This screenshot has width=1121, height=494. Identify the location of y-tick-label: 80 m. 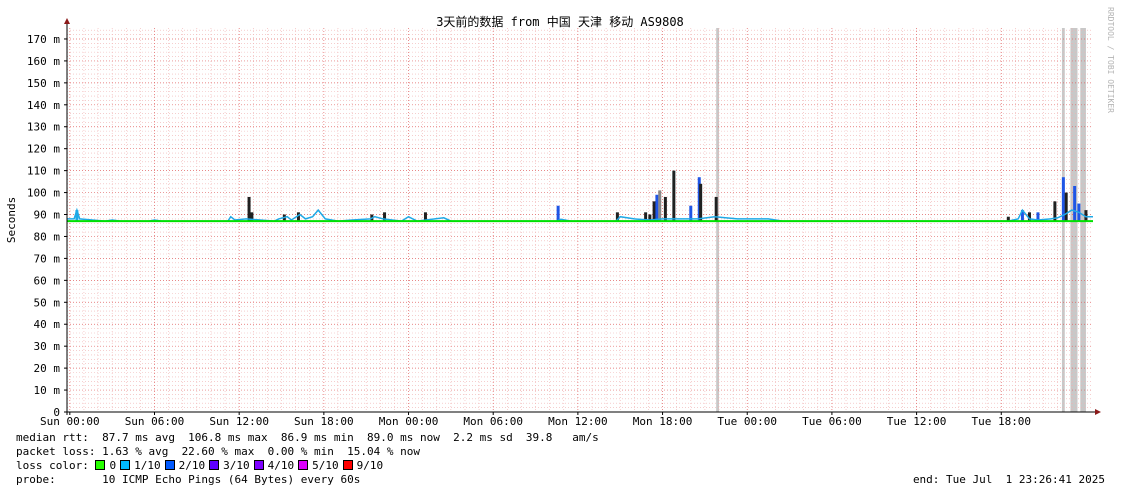
(47, 236).